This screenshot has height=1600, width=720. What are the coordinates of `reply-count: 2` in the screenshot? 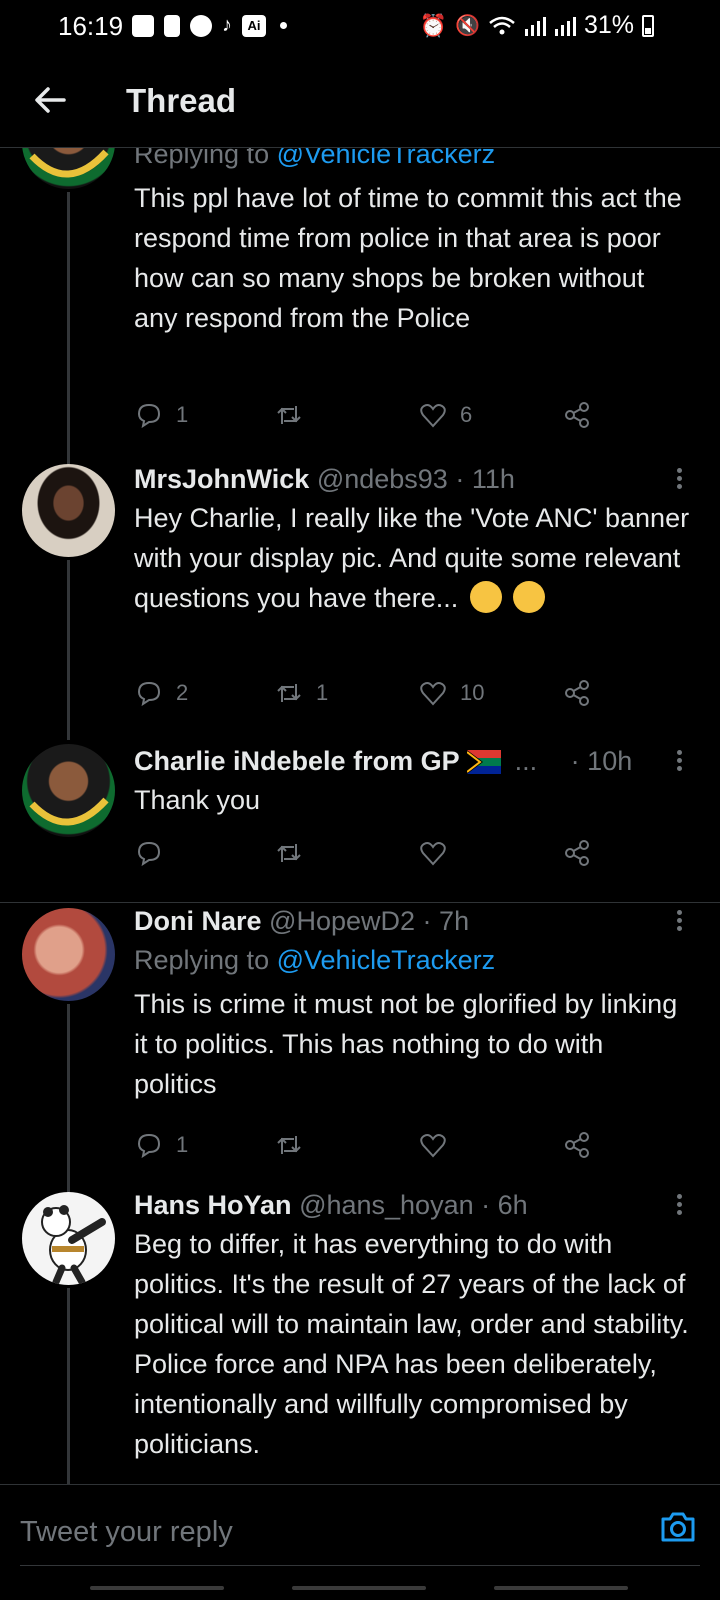 It's located at (182, 692).